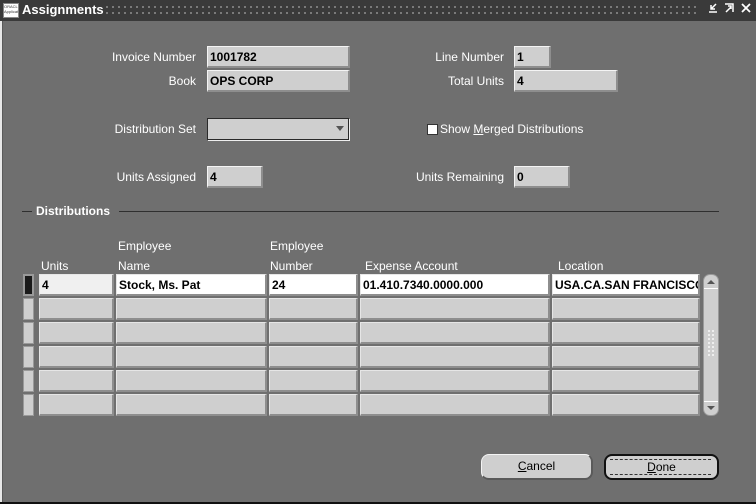  I want to click on cancel-label: ancel, so click(541, 466).